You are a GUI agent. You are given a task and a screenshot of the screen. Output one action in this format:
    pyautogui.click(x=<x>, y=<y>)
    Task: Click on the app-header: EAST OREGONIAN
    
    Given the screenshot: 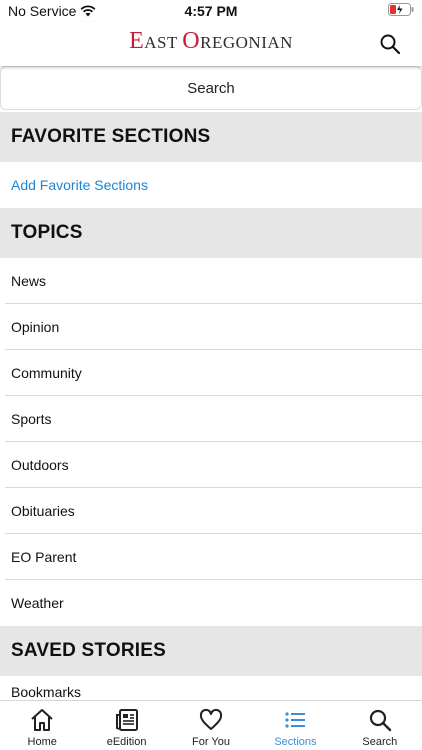 What is the action you would take?
    pyautogui.click(x=211, y=44)
    